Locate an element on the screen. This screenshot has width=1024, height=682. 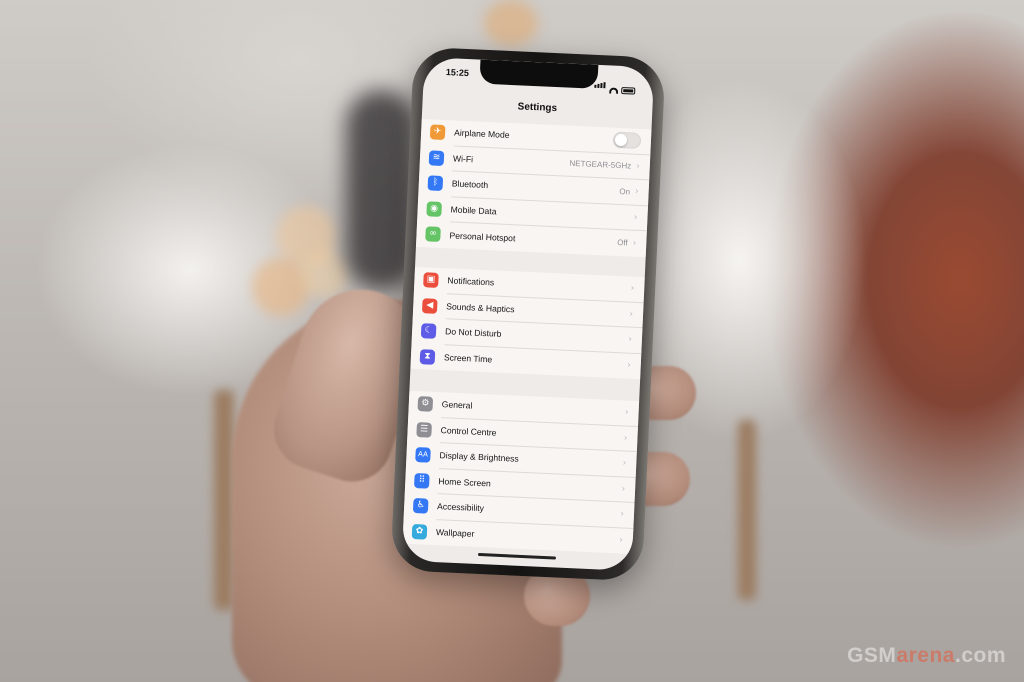
row-value: On is located at coordinates (625, 191).